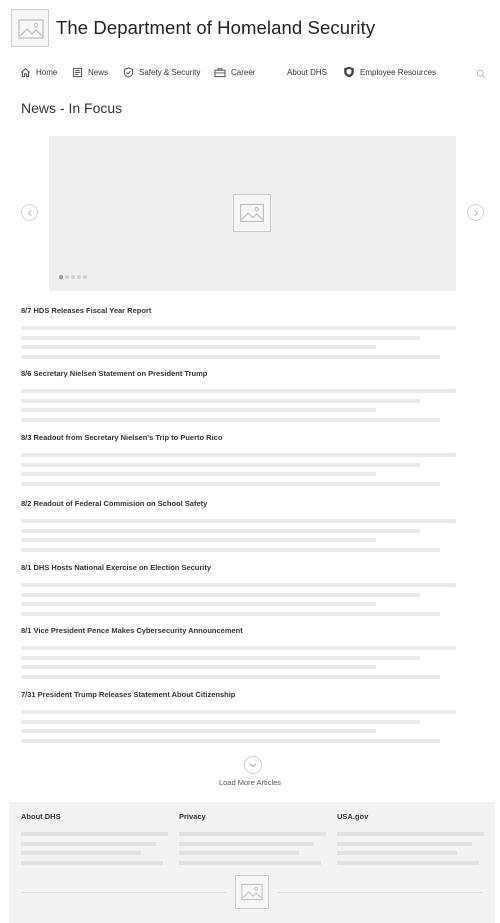 Image resolution: width=500 pixels, height=923 pixels. I want to click on search-button, so click(481, 75).